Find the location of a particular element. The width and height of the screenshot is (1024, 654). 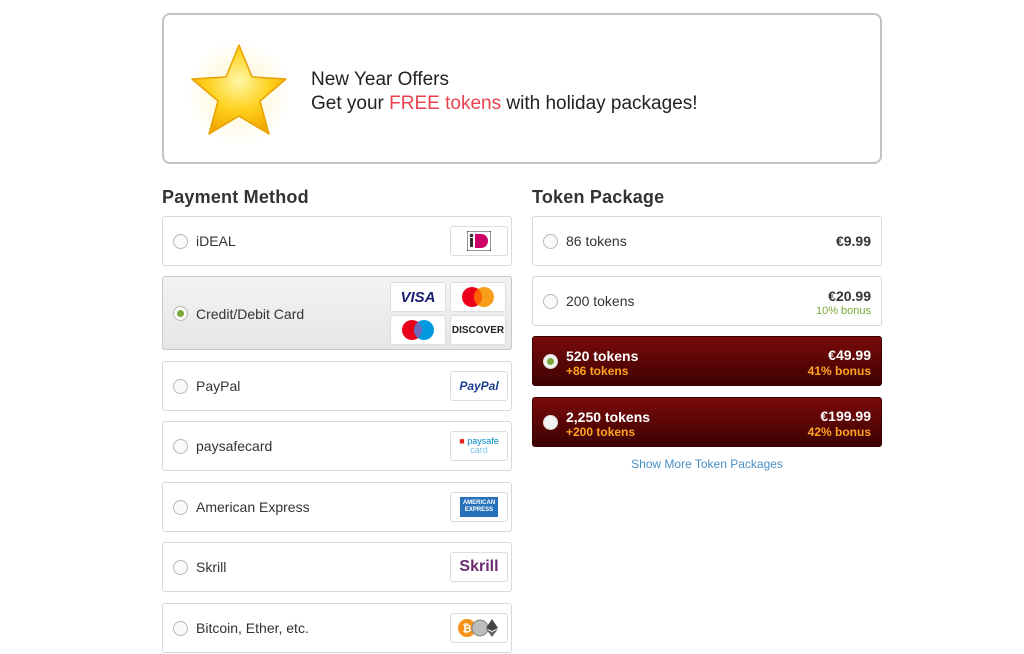

skrill-logo-text: Skrill is located at coordinates (479, 566).